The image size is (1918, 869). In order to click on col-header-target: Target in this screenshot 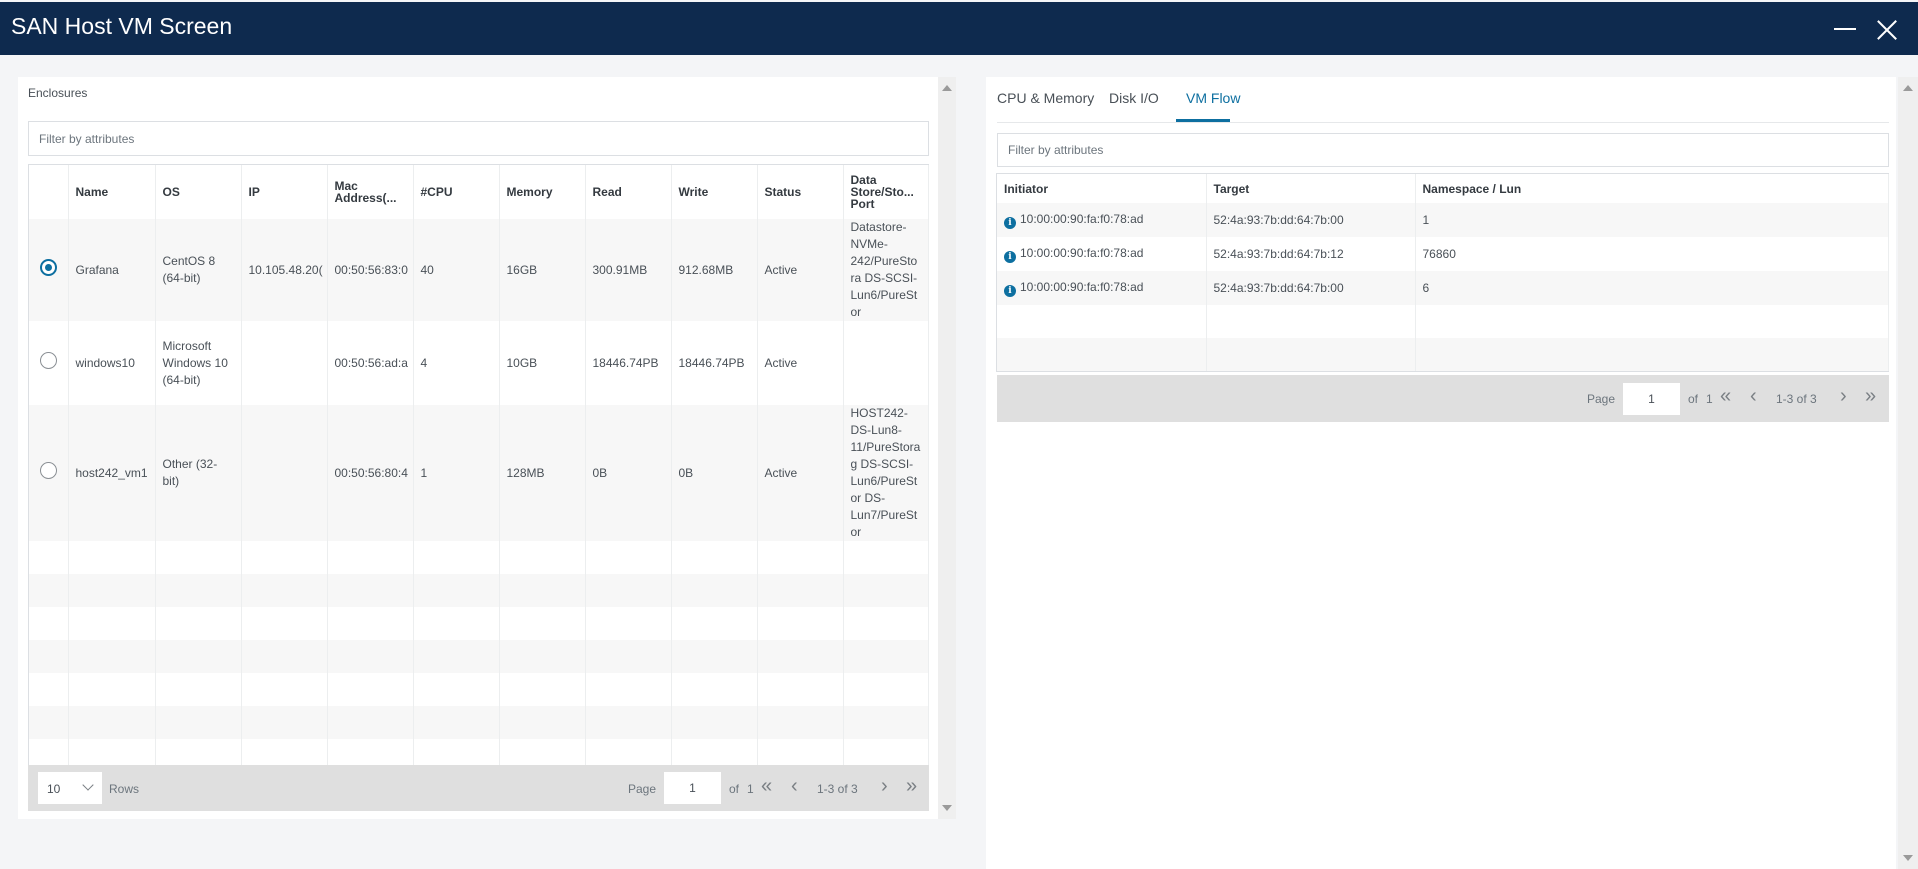, I will do `click(1311, 188)`.